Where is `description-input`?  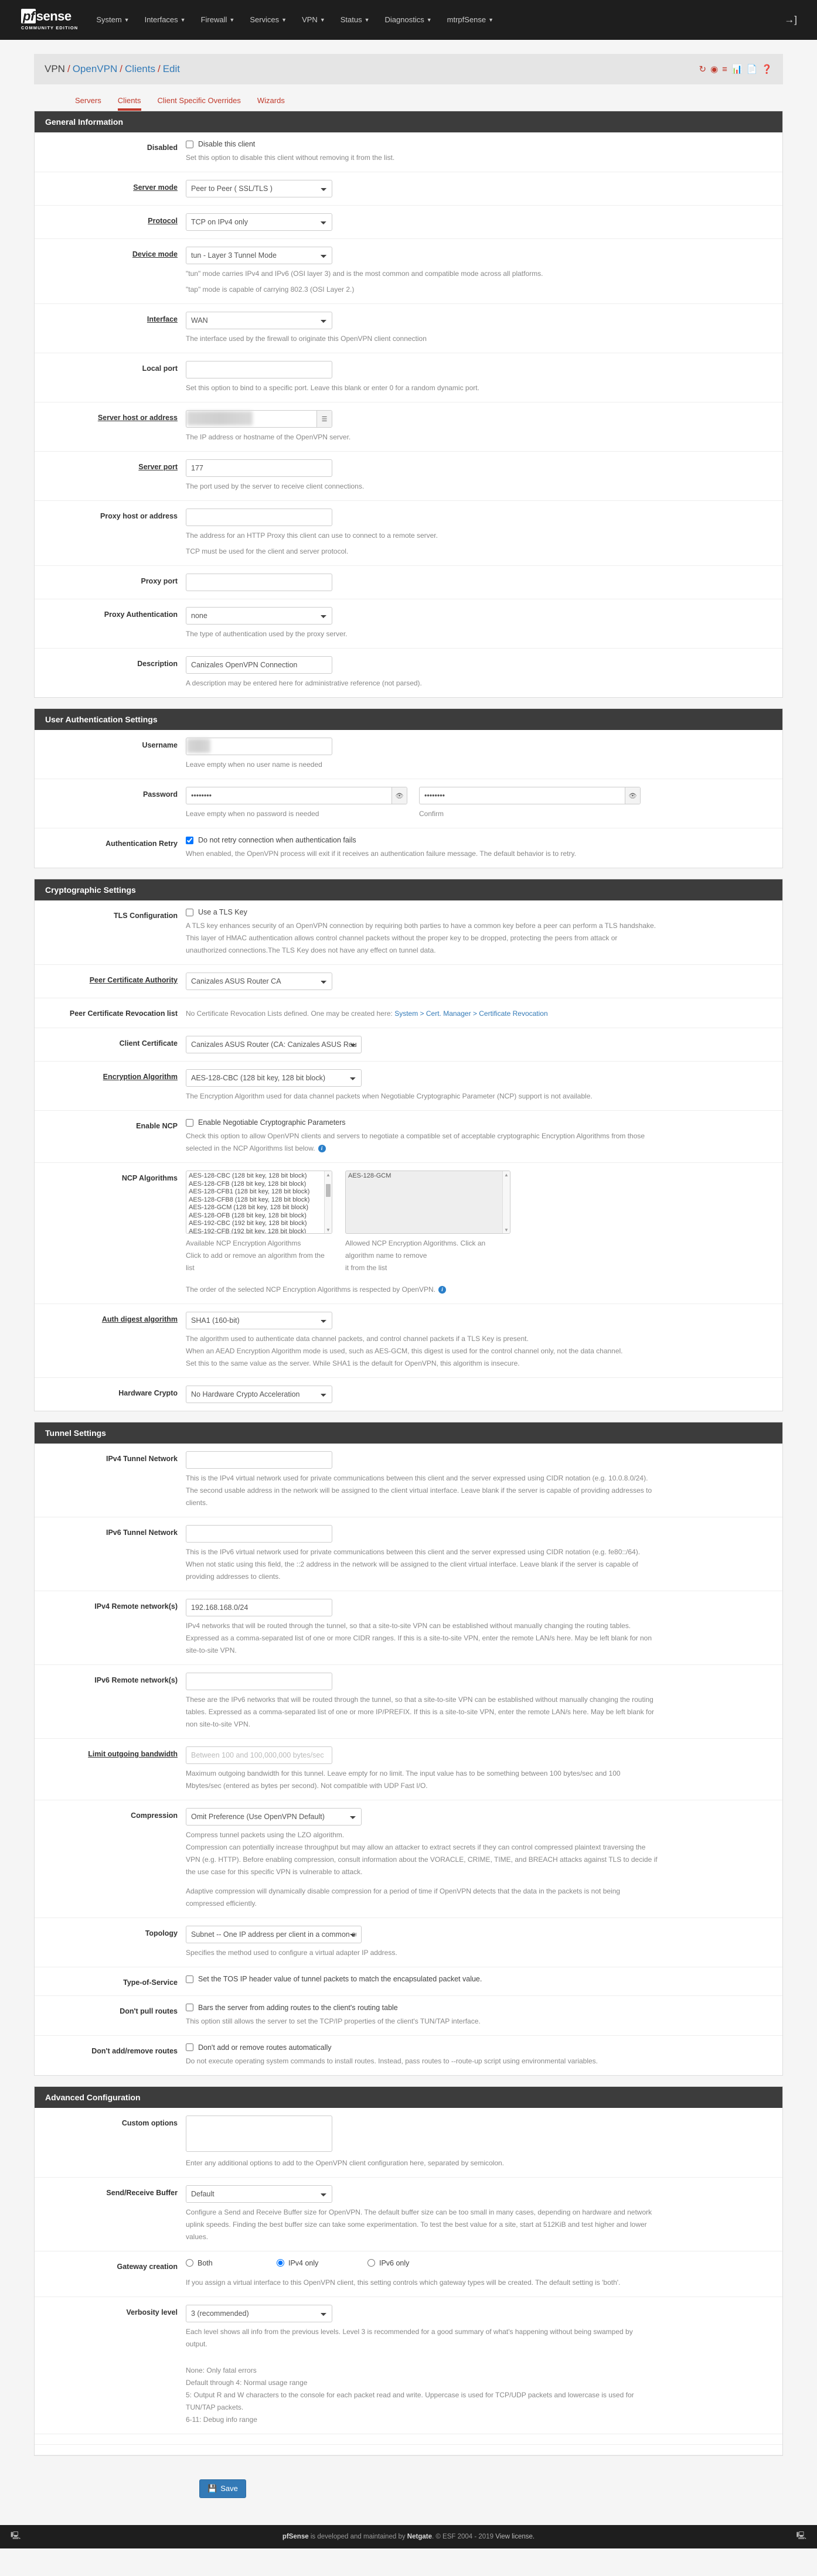 description-input is located at coordinates (259, 665).